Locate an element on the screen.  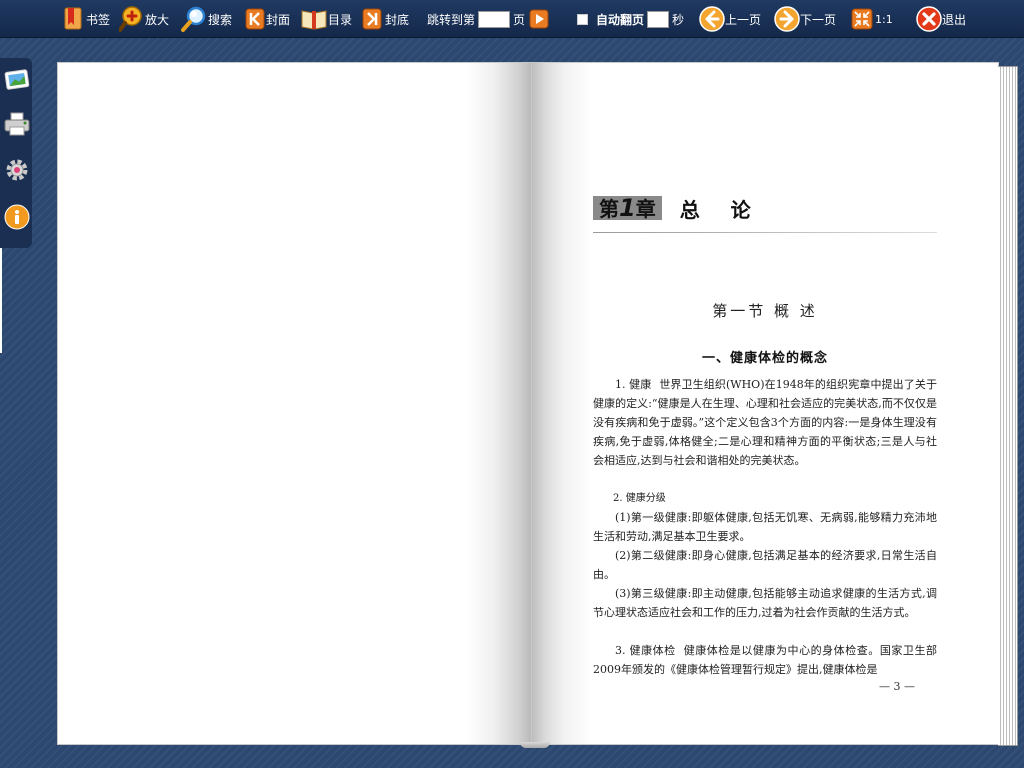
chapter-number: 1 is located at coordinates (627, 208).